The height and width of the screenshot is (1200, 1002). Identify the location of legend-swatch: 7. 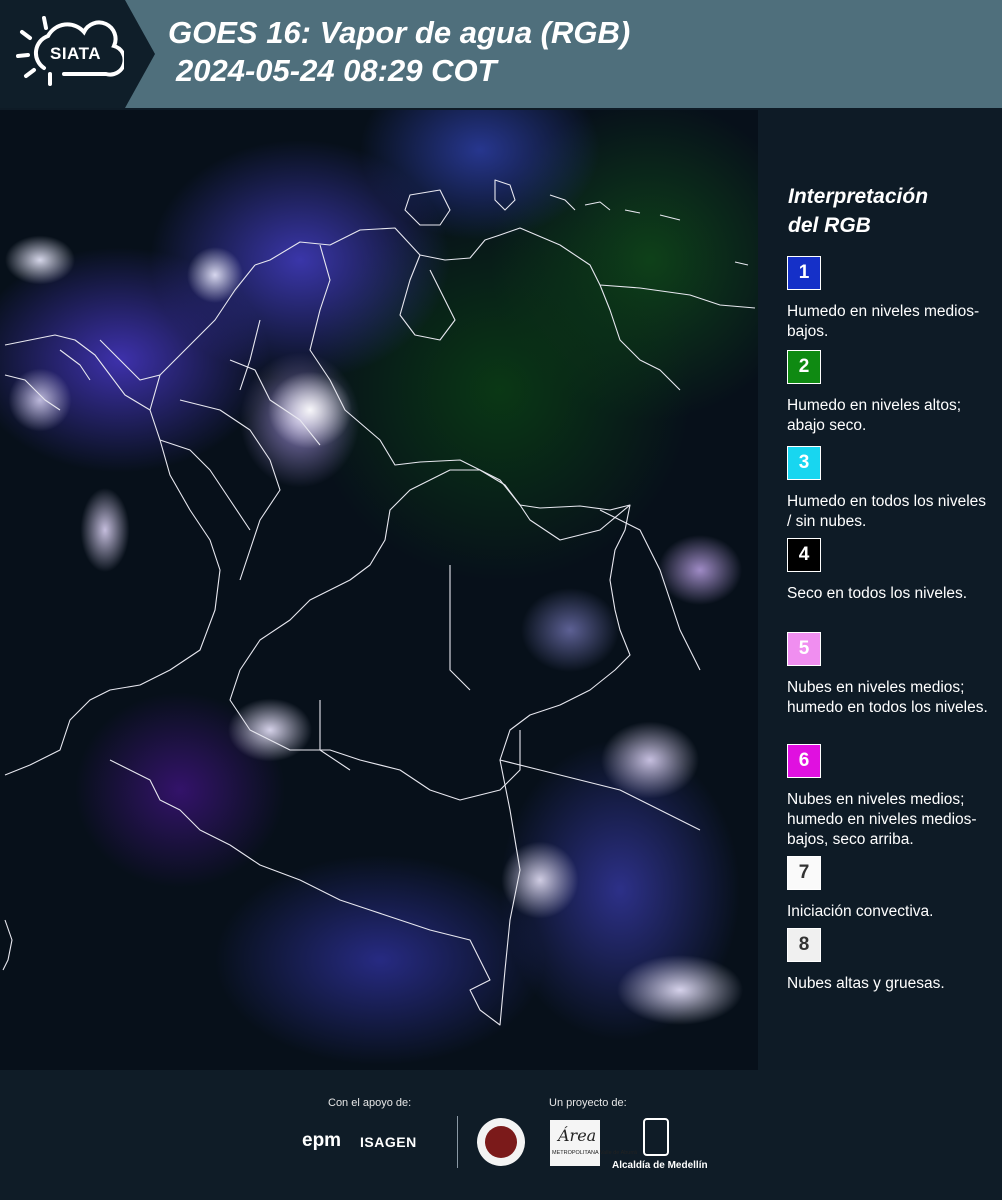
(804, 873).